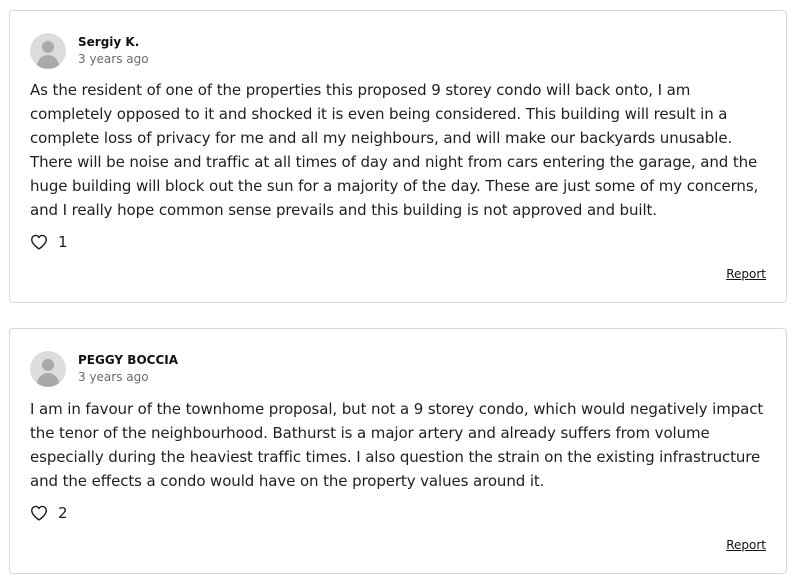  What do you see at coordinates (63, 242) in the screenshot?
I see `like-count: 1` at bounding box center [63, 242].